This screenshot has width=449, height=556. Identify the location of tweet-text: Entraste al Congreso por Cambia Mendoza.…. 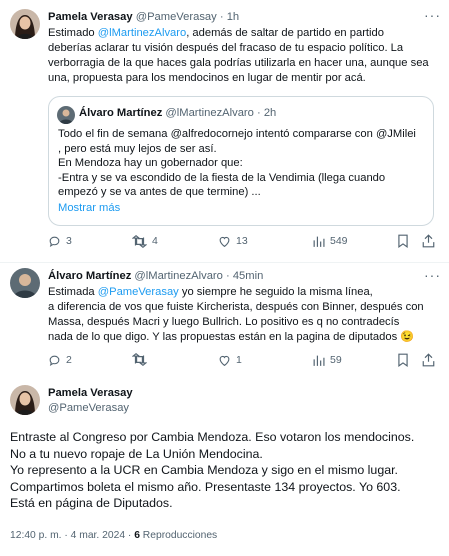
(212, 470).